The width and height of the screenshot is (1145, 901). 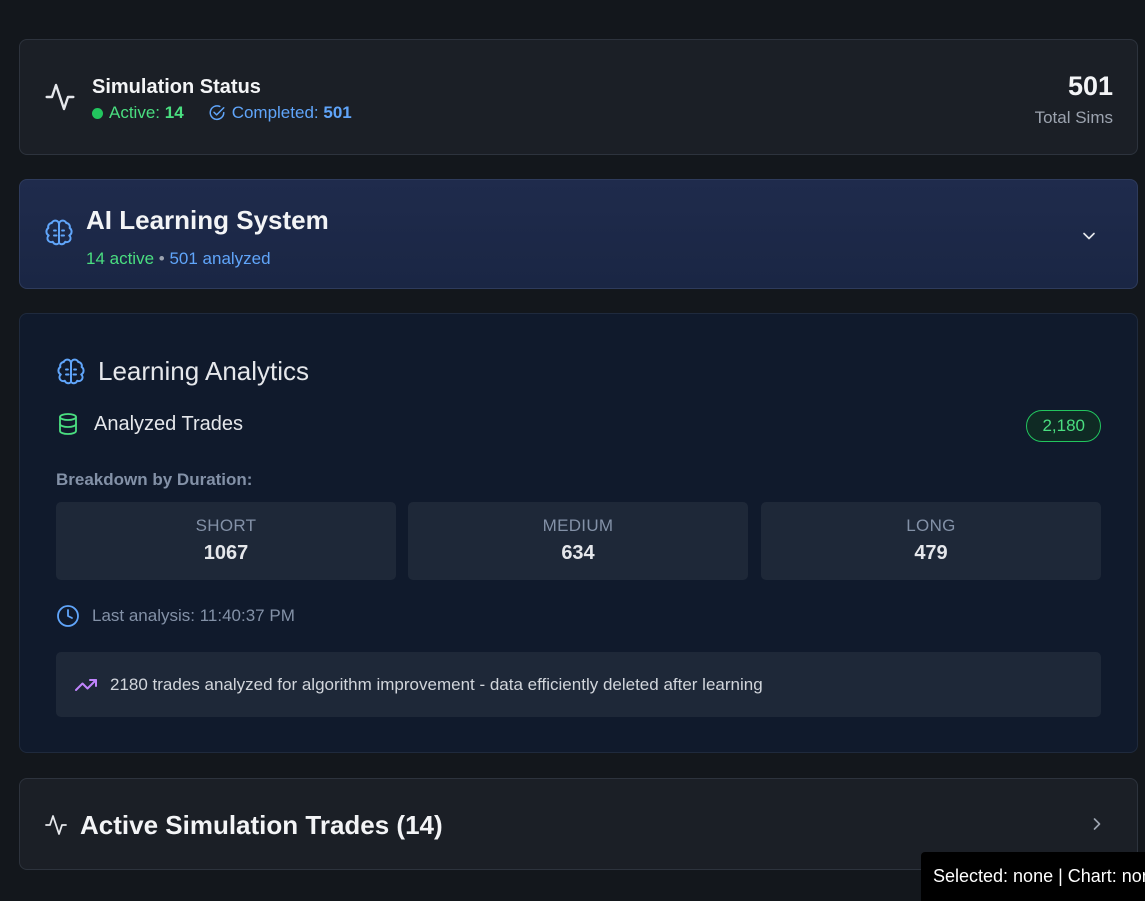 I want to click on analyzed-trades-row: Analyzed Trades, so click(x=149, y=424).